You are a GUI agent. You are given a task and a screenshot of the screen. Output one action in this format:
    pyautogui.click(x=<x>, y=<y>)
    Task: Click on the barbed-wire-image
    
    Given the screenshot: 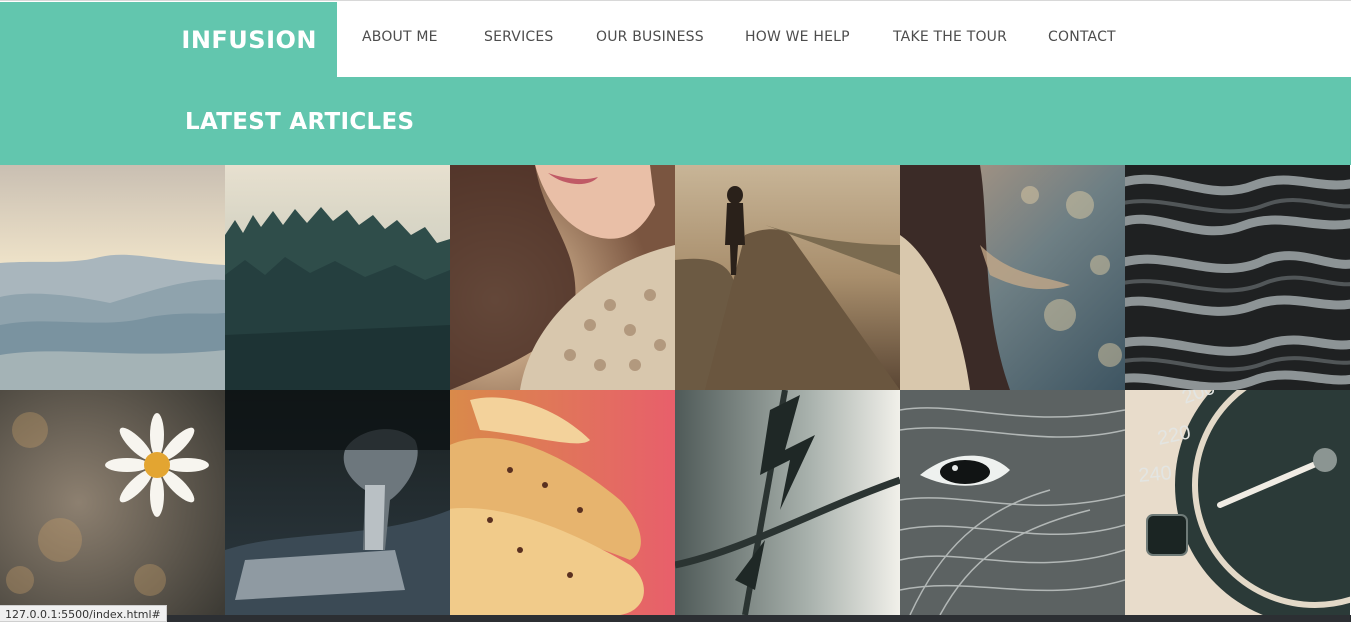 What is the action you would take?
    pyautogui.click(x=787, y=502)
    